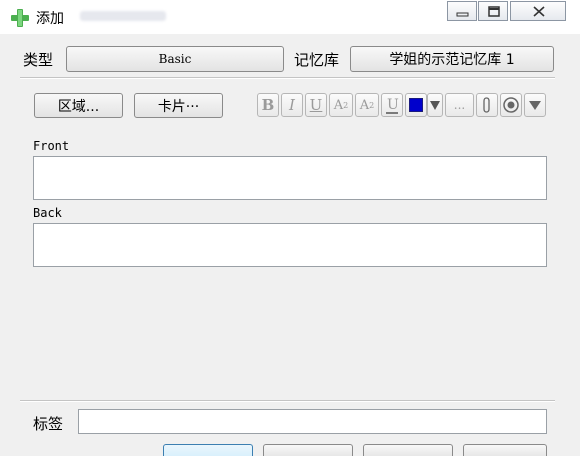 This screenshot has height=456, width=580. I want to click on front-field-label: Front, so click(51, 146).